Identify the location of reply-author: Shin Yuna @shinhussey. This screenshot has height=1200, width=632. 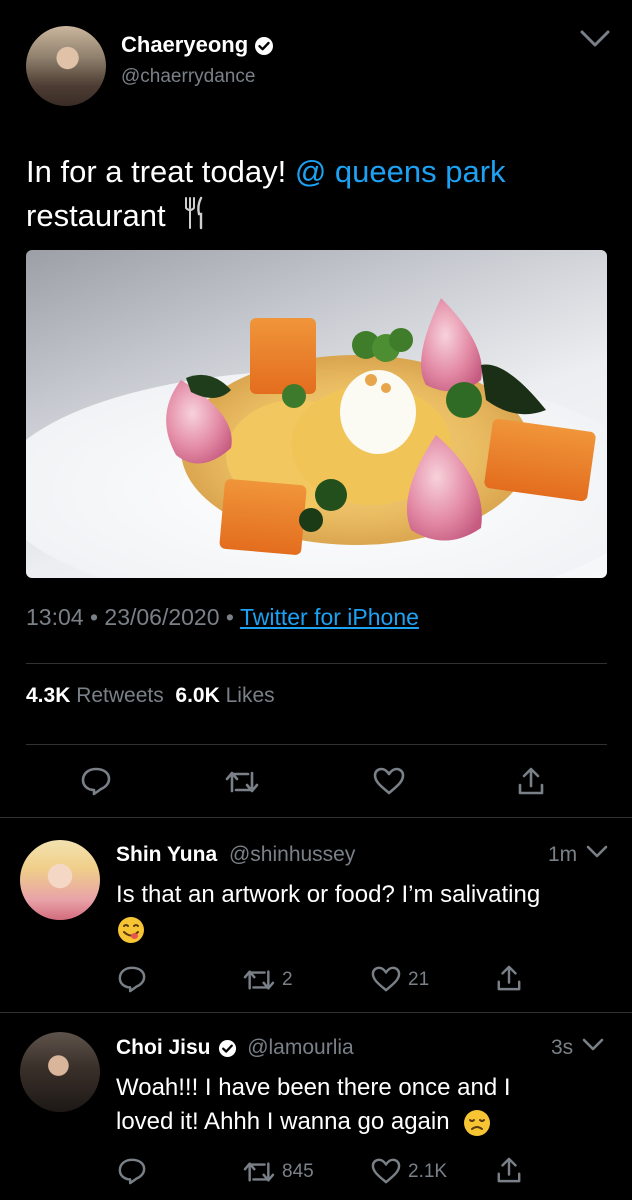
(235, 855).